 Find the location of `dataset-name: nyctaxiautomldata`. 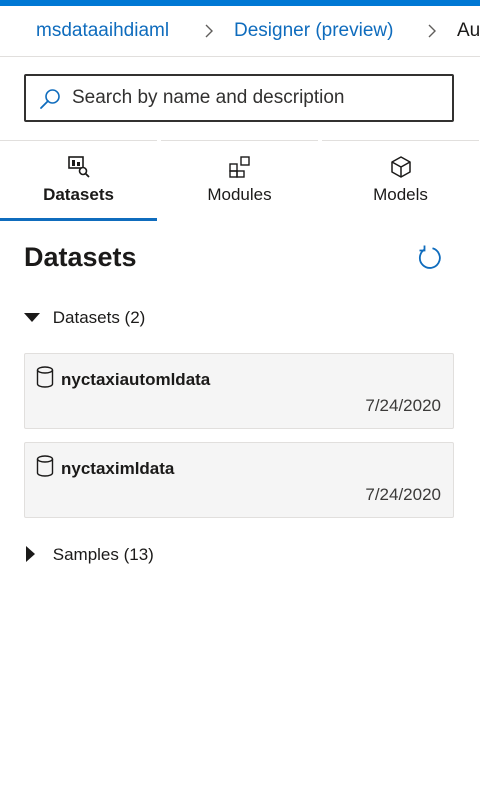

dataset-name: nyctaxiautomldata is located at coordinates (136, 379).